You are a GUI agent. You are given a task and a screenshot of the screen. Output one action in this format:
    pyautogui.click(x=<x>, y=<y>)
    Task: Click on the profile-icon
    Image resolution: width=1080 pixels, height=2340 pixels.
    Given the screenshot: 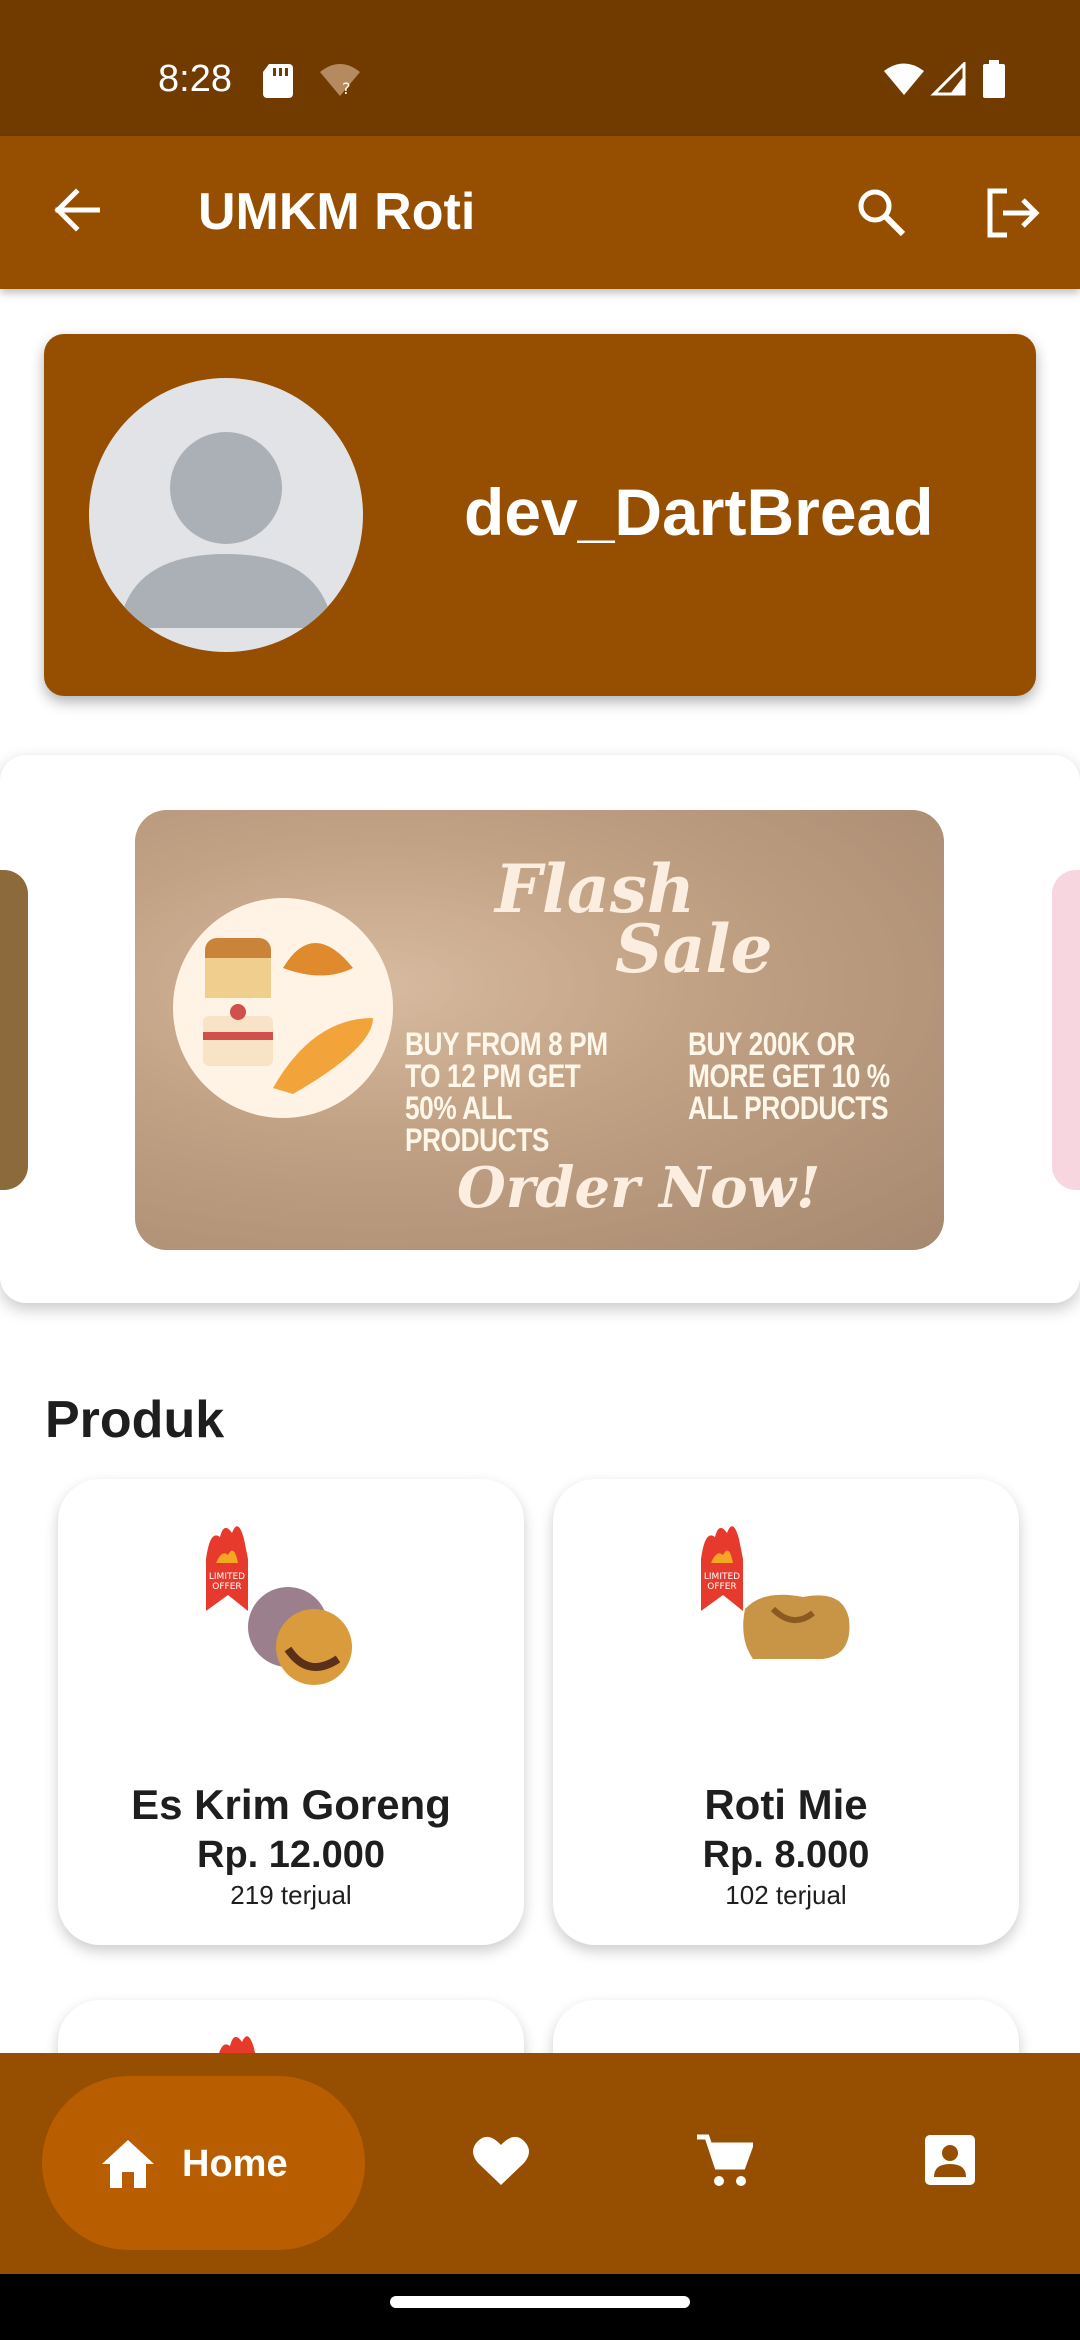 What is the action you would take?
    pyautogui.click(x=950, y=2160)
    